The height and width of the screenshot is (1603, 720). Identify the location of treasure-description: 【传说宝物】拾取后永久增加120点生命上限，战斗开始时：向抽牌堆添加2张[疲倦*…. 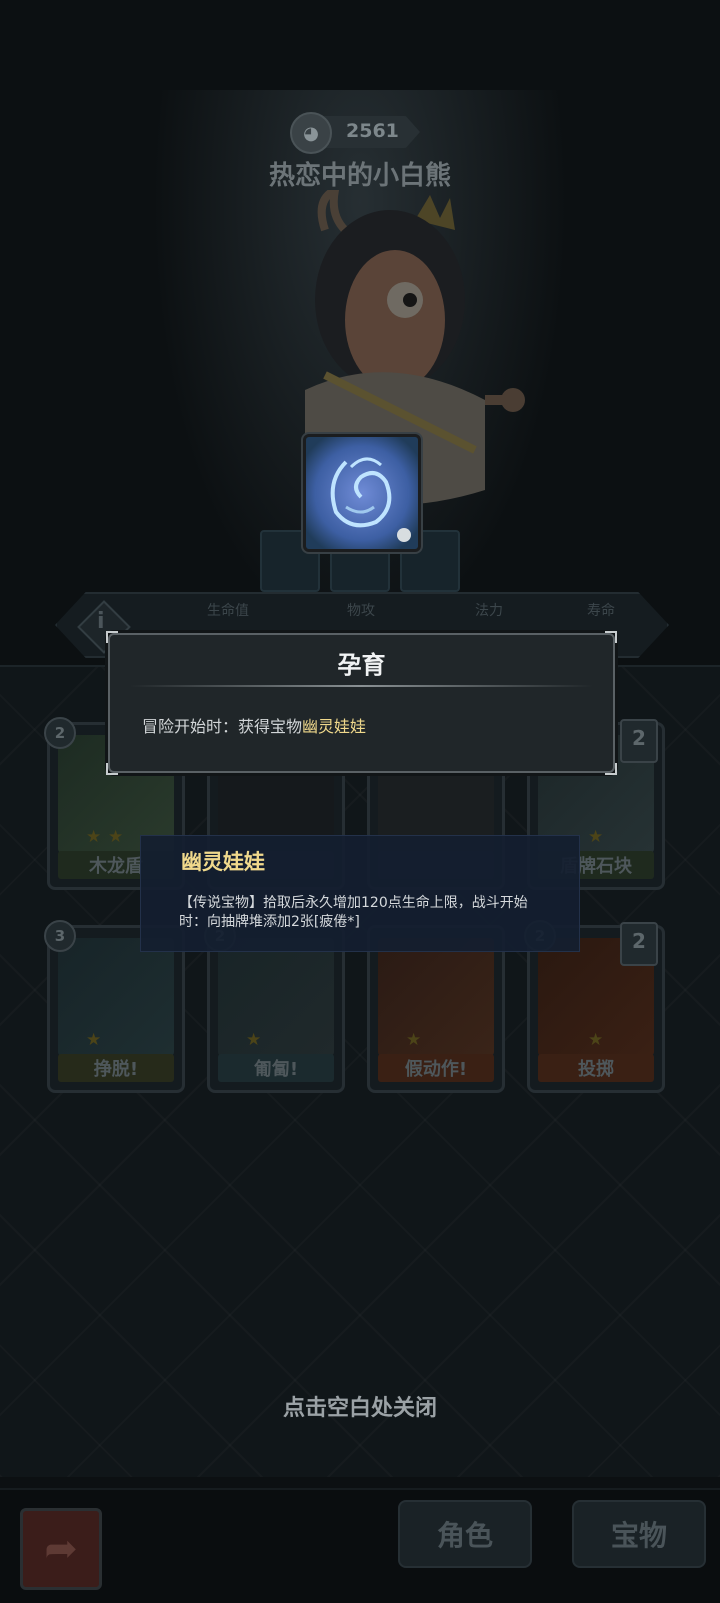
(353, 912).